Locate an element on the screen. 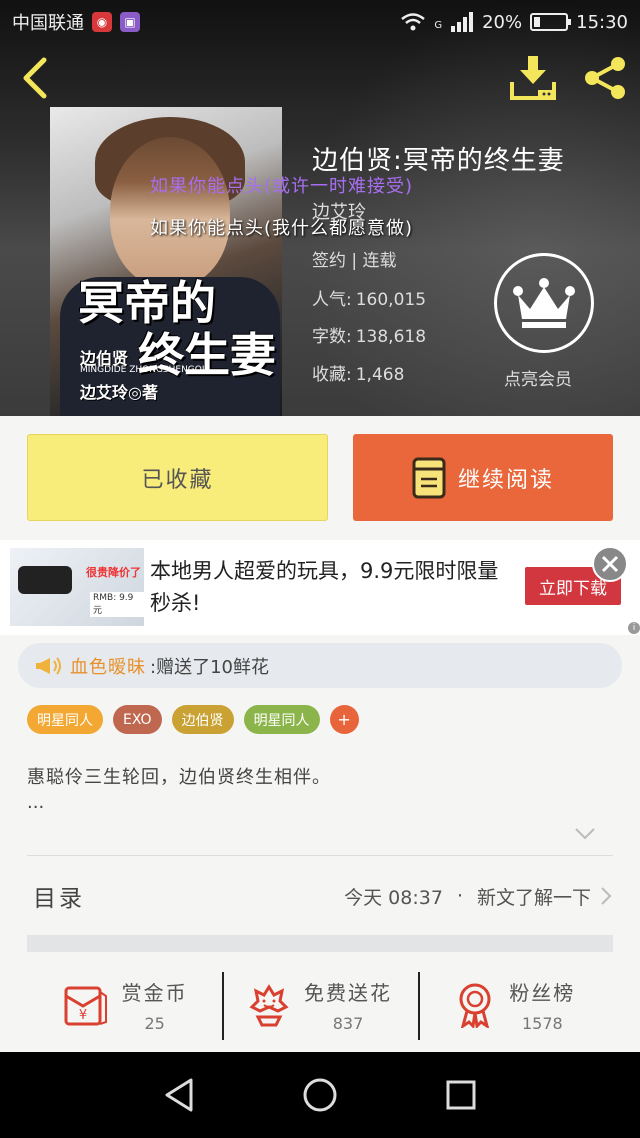 This screenshot has height=1138, width=640. chevron-right-icon is located at coordinates (606, 896).